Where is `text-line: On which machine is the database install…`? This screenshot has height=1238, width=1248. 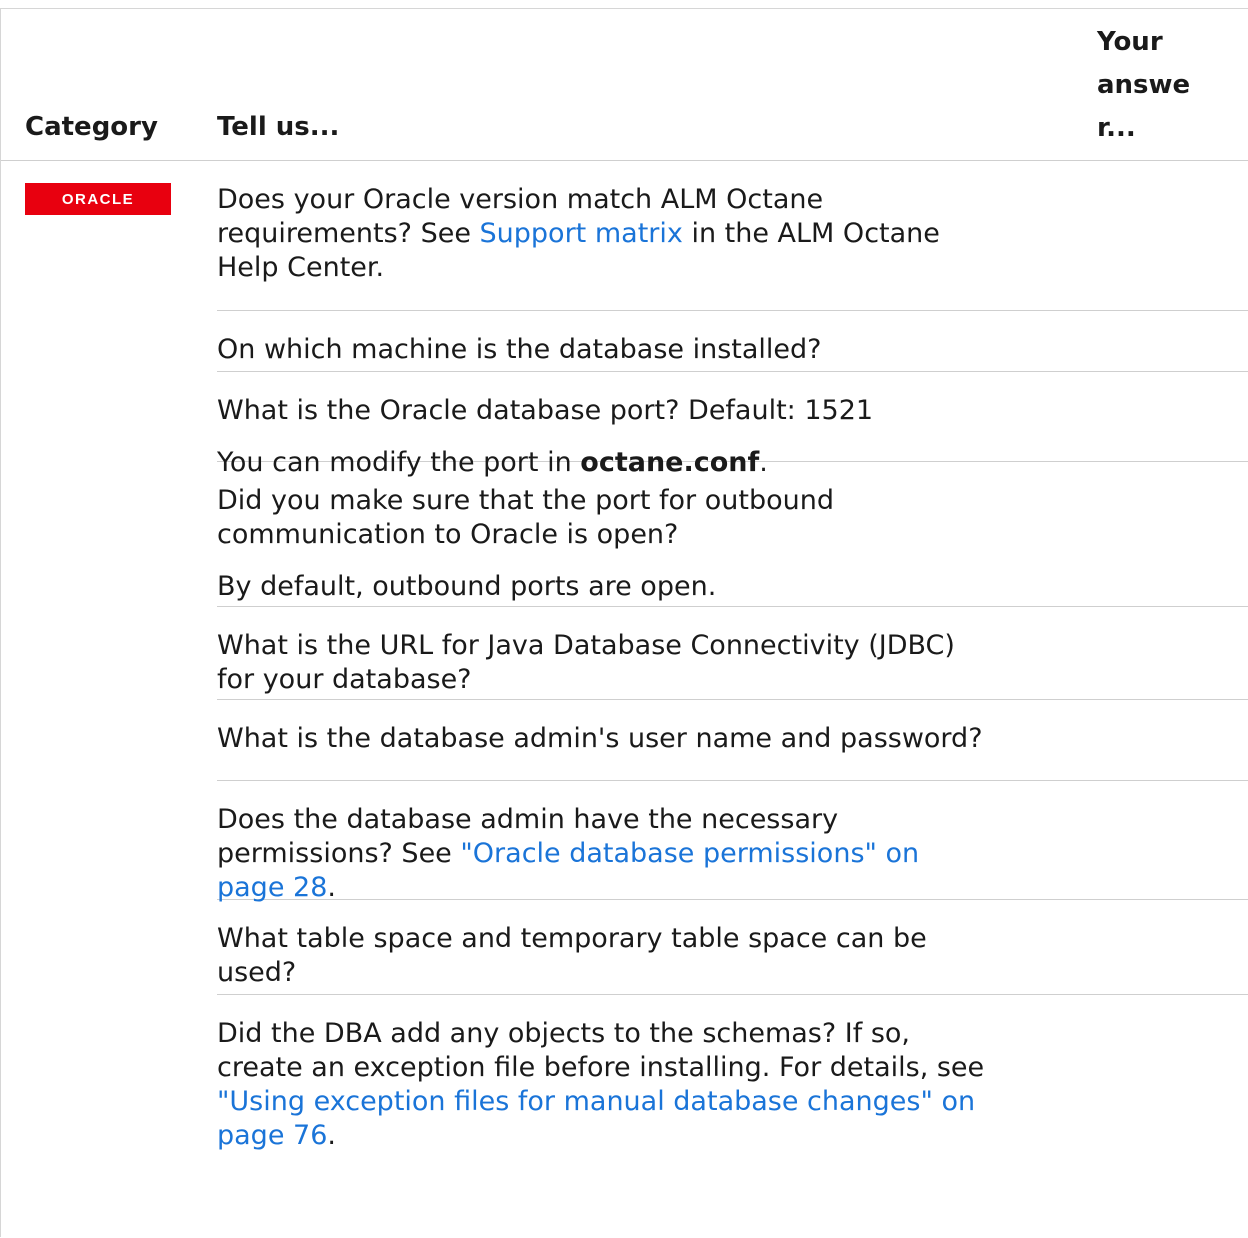 text-line: On which machine is the database install… is located at coordinates (519, 349).